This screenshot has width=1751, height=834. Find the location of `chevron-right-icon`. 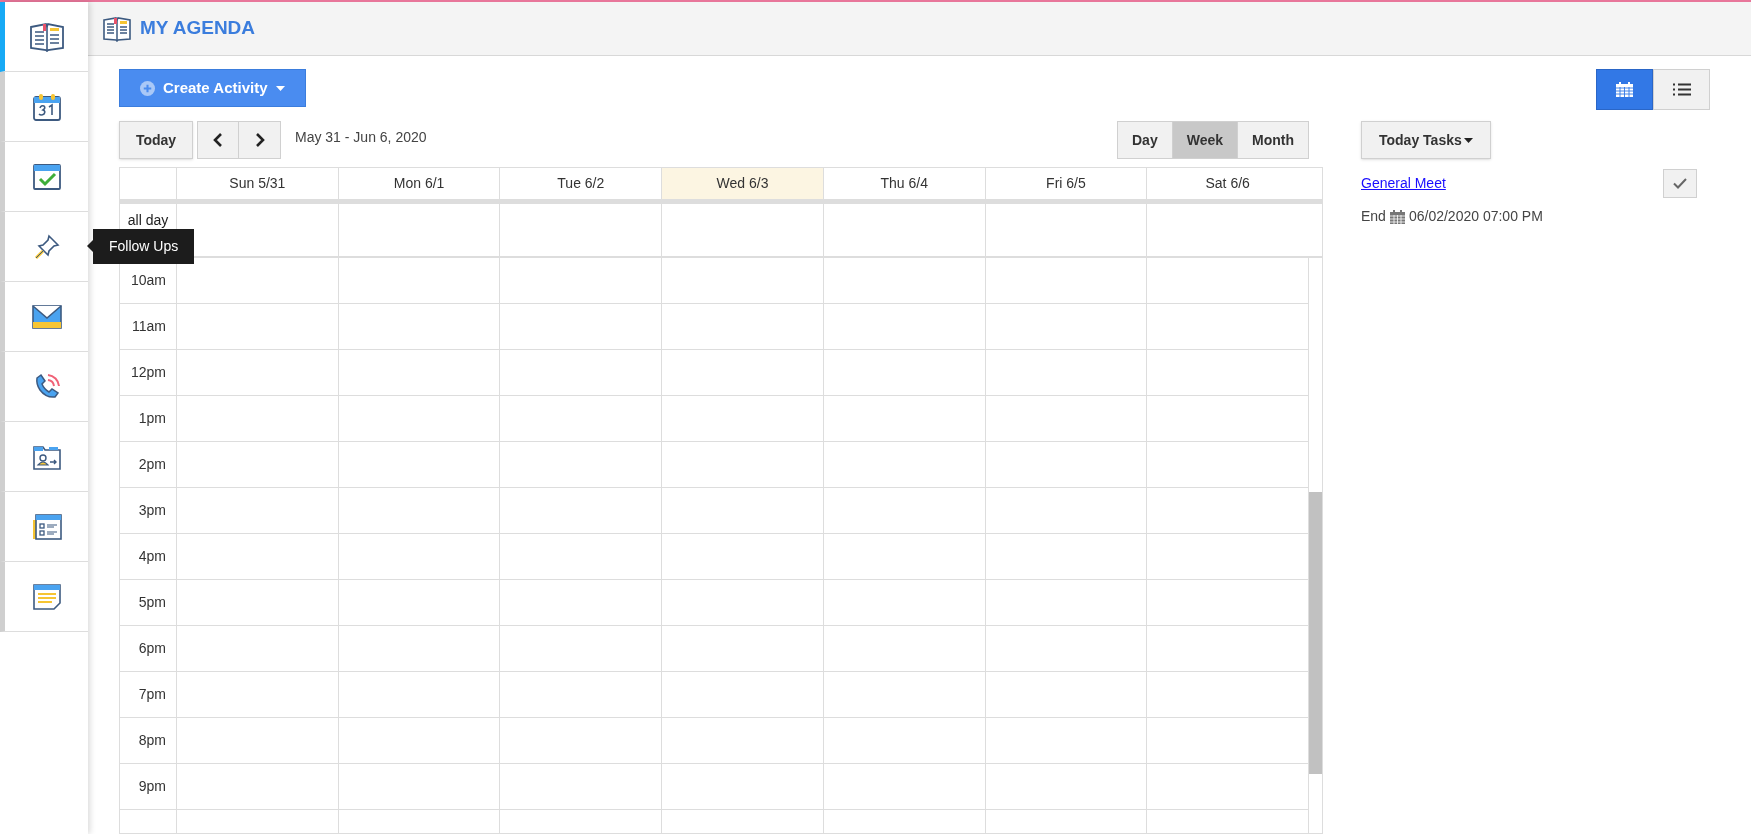

chevron-right-icon is located at coordinates (259, 140).